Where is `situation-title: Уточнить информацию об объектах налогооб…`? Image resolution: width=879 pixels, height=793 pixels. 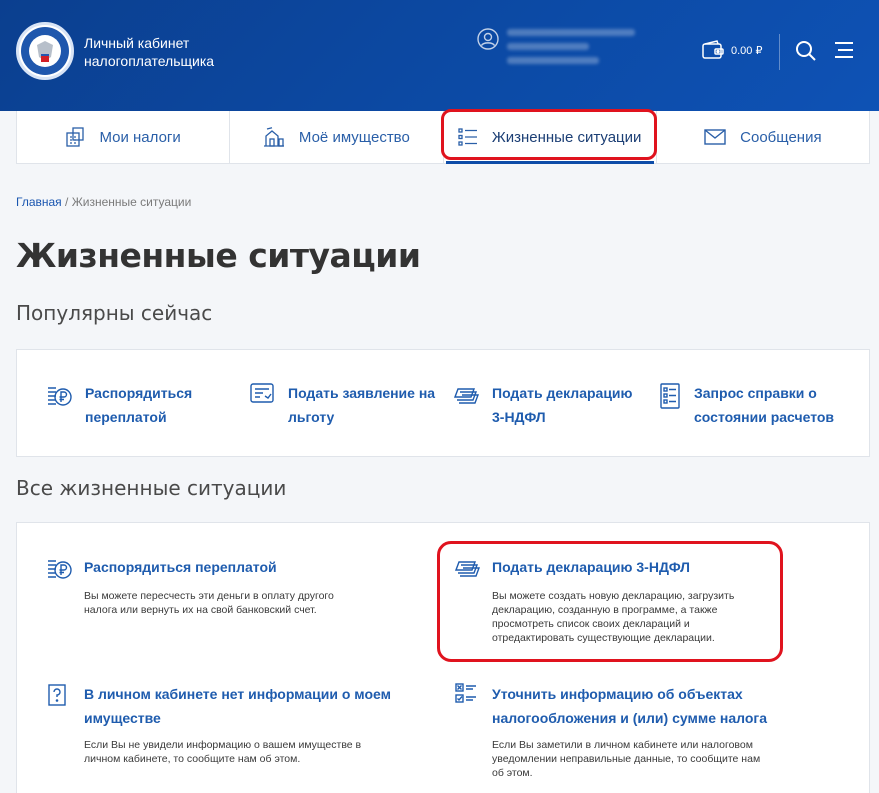
situation-title: Уточнить информацию об объектах налогооб… is located at coordinates (629, 706).